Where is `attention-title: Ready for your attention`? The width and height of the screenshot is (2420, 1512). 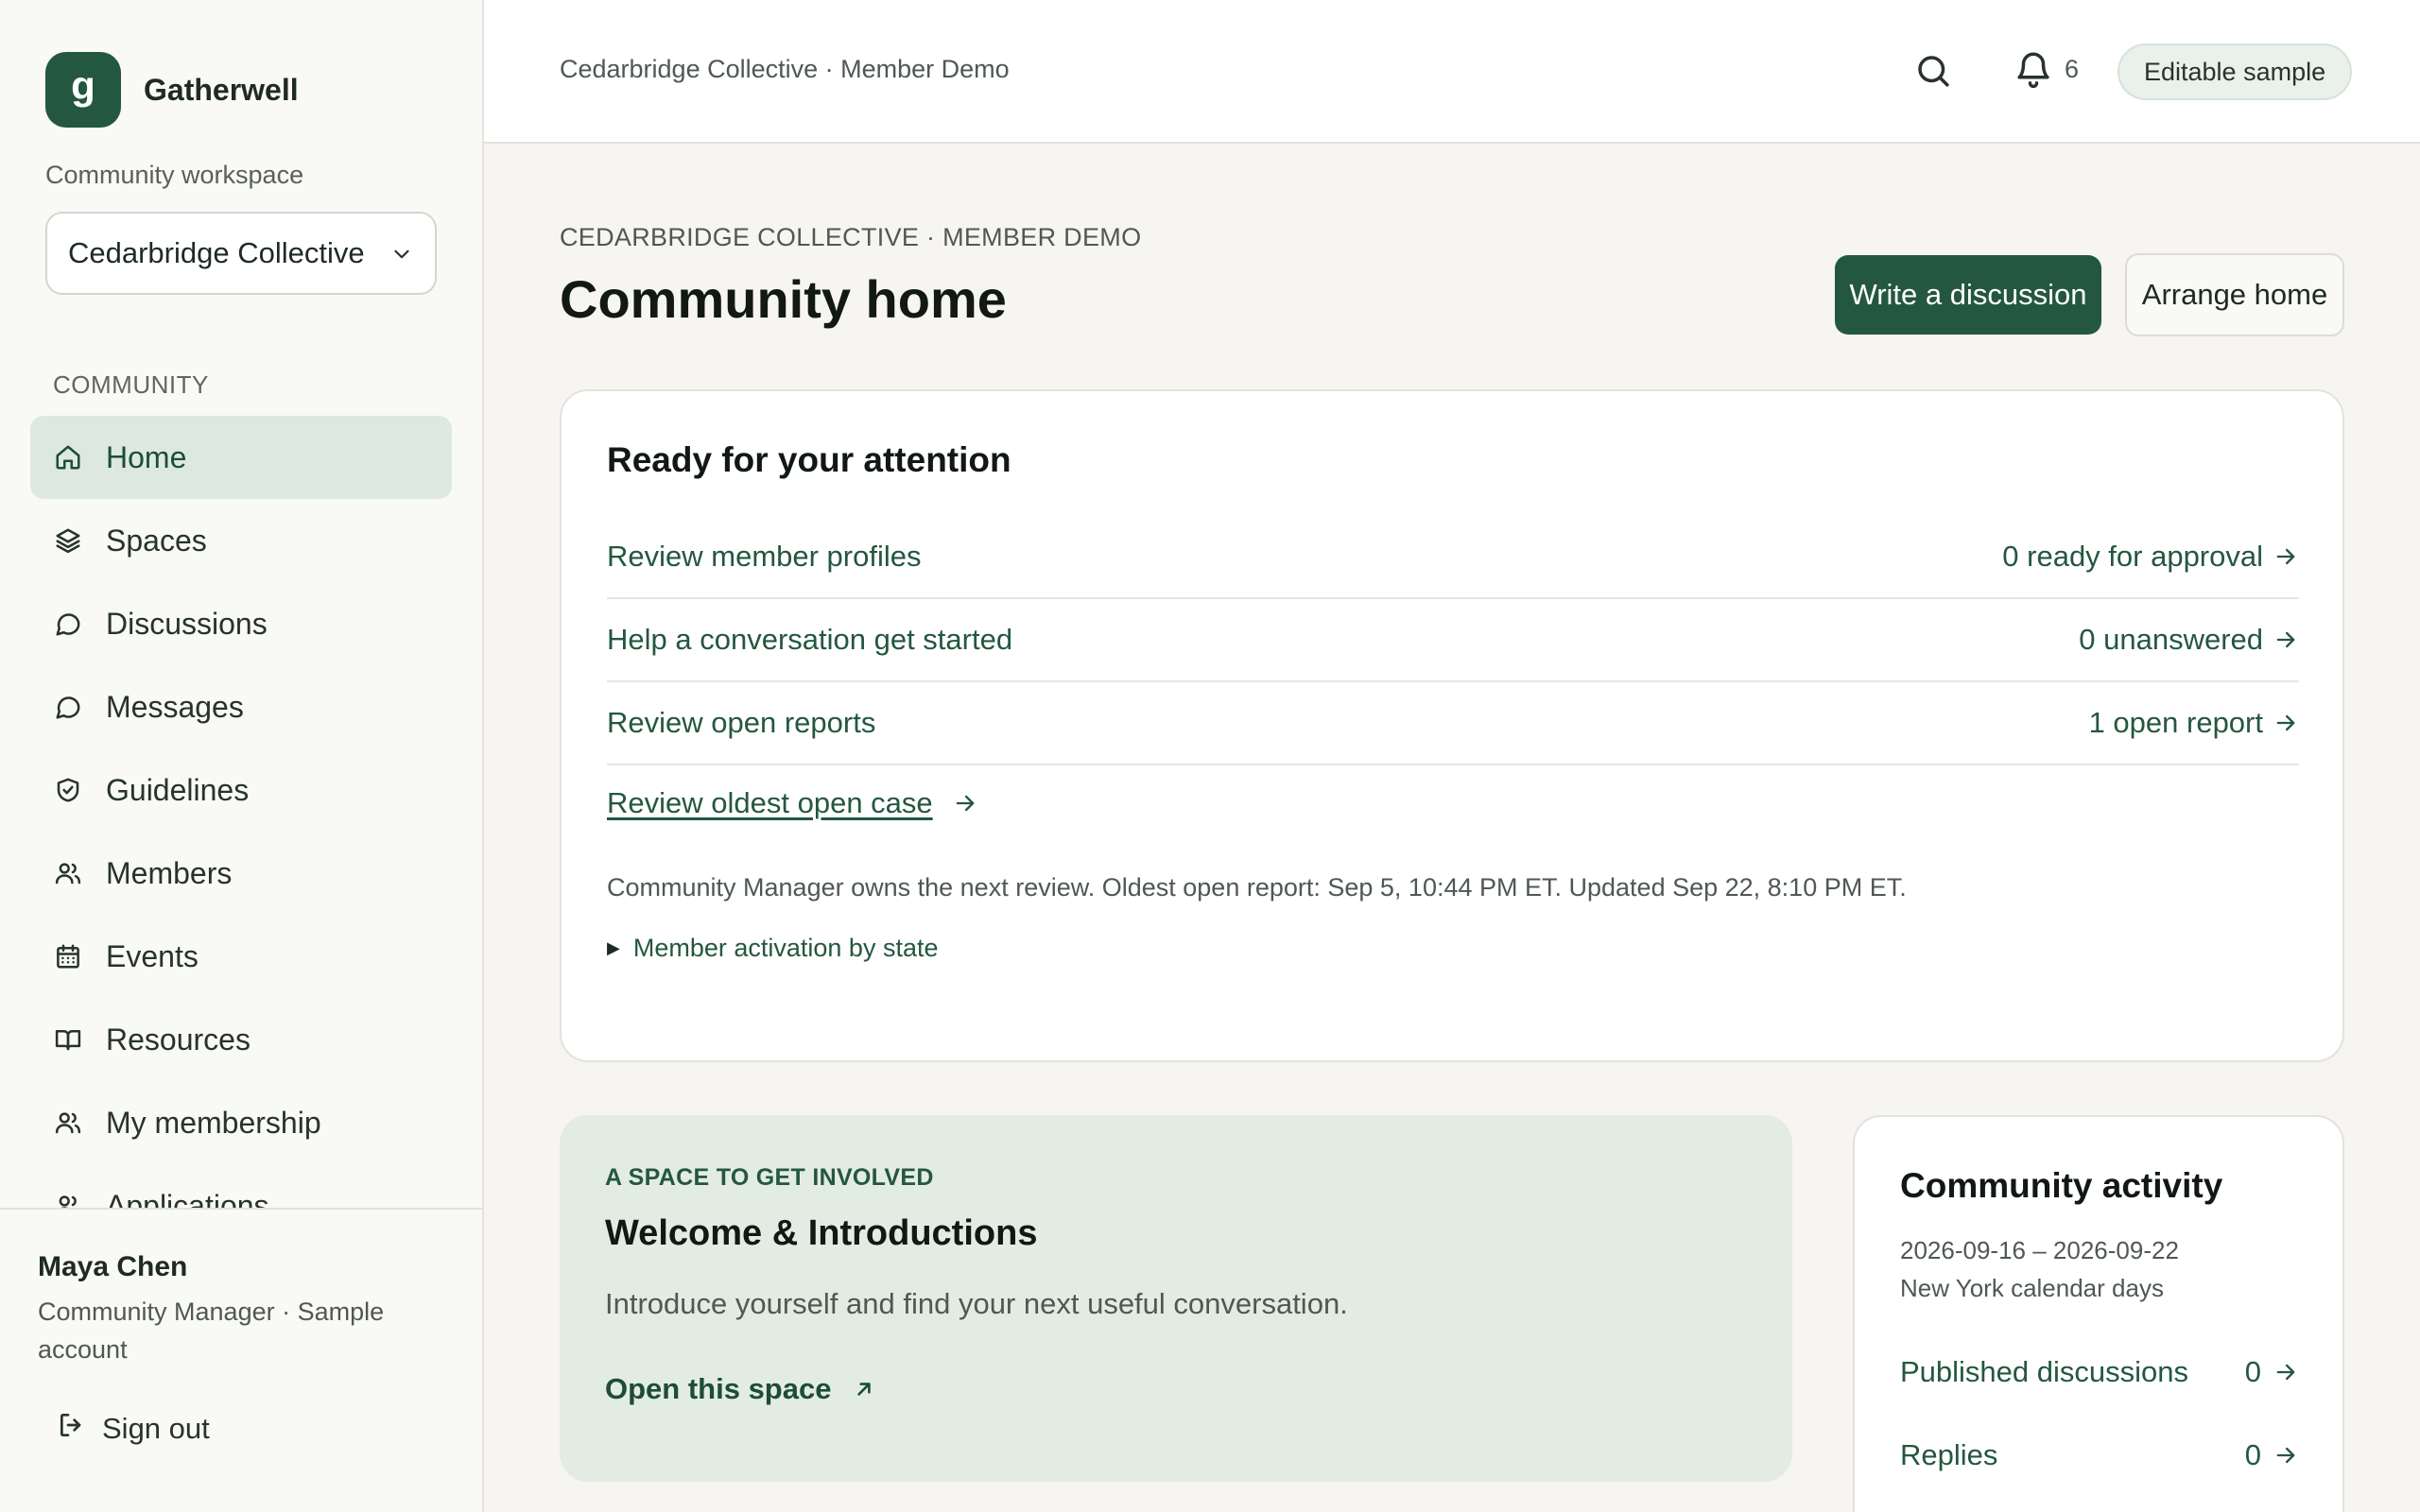 attention-title: Ready for your attention is located at coordinates (809, 459).